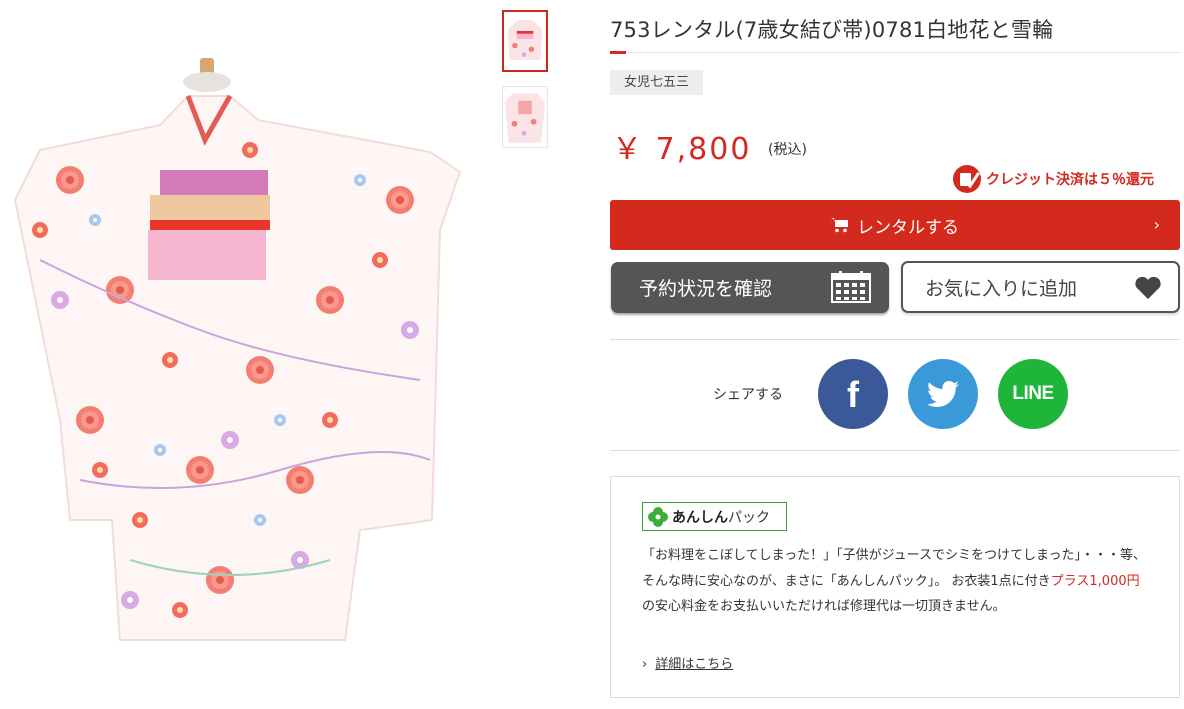 This screenshot has width=1184, height=709. What do you see at coordinates (895, 339) in the screenshot?
I see `share-top-divider` at bounding box center [895, 339].